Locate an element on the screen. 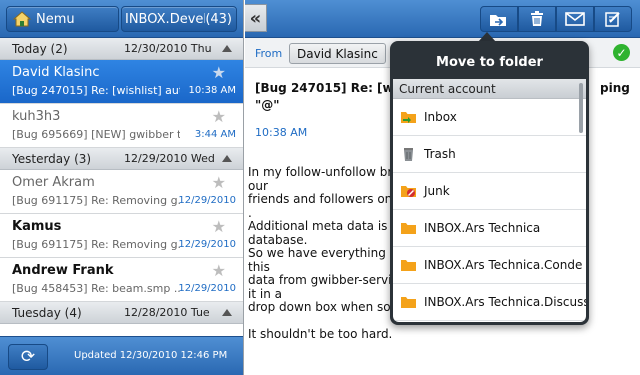 This screenshot has height=375, width=640. folder-item-inbox: Inbox is located at coordinates (489, 117).